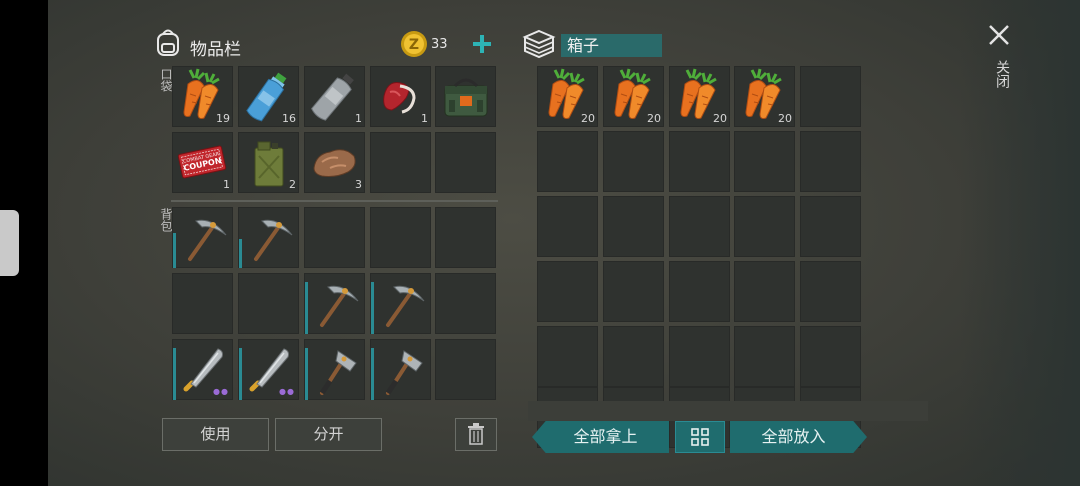 The width and height of the screenshot is (1080, 486). I want to click on box-slot-9-empty, so click(830, 161).